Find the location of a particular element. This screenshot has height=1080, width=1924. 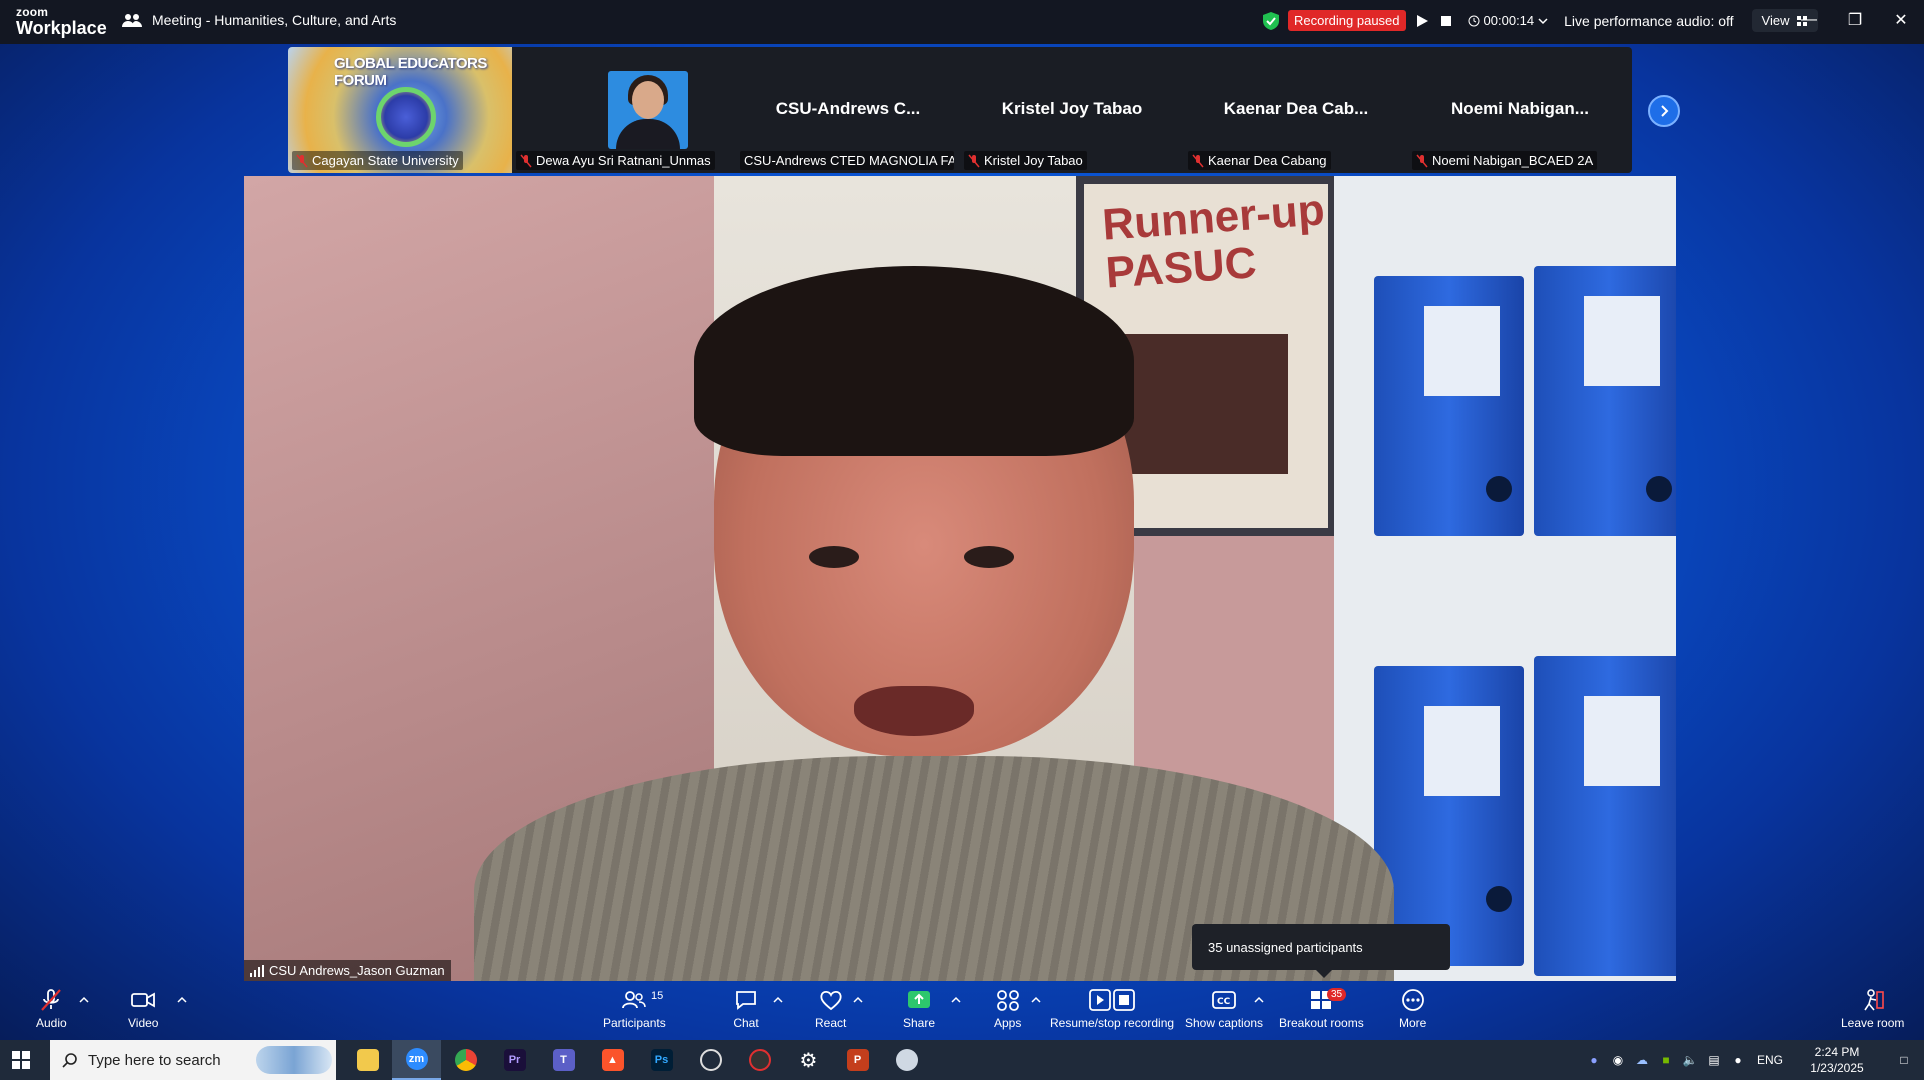

captions-options-chevron-icon is located at coordinates (1259, 1000).